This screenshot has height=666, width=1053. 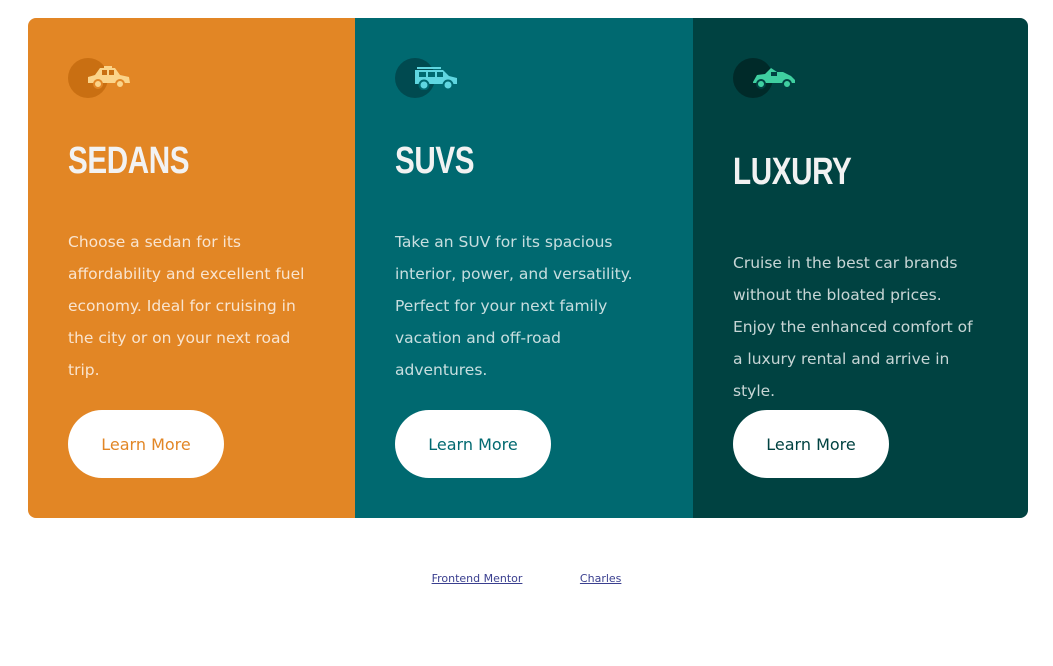 What do you see at coordinates (146, 444) in the screenshot?
I see `learn-more-button-sedans: Learn More` at bounding box center [146, 444].